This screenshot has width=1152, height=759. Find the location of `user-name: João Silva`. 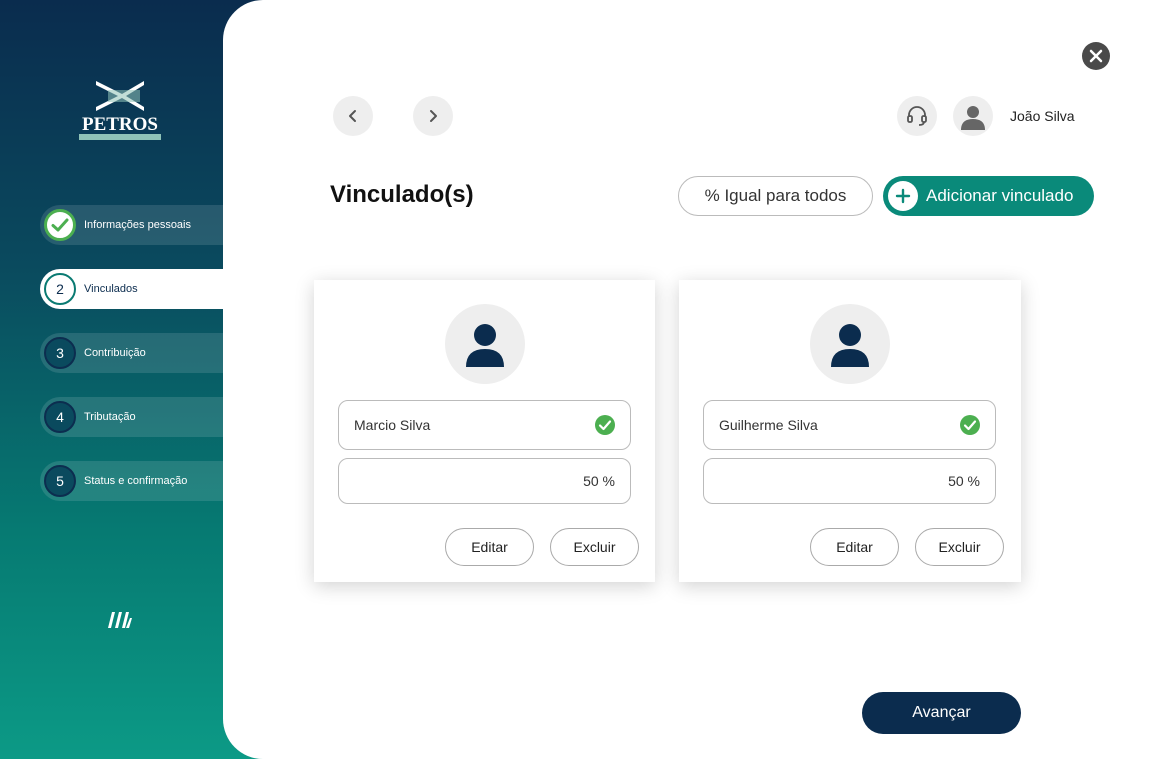

user-name: João Silva is located at coordinates (1042, 116).